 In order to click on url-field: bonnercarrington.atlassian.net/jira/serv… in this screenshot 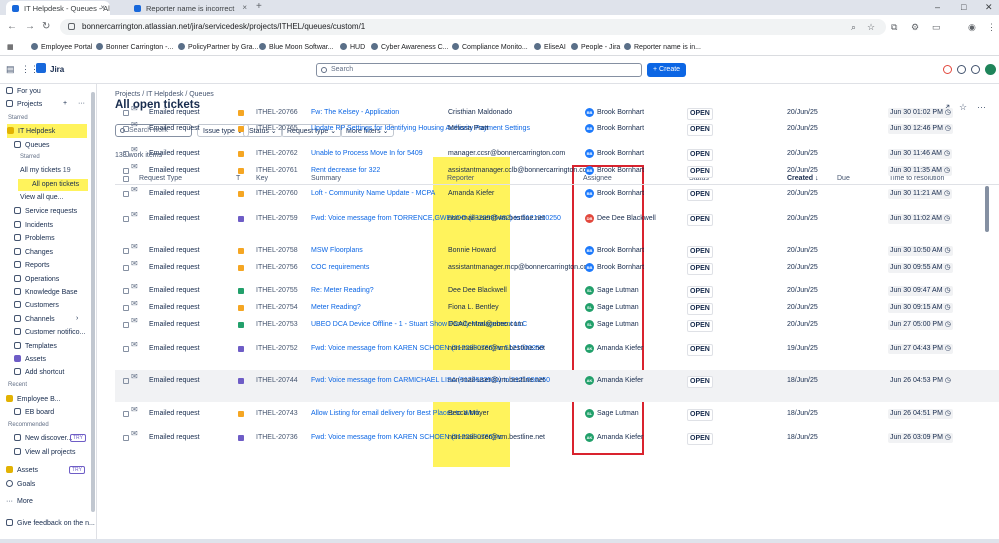, I will do `click(473, 27)`.